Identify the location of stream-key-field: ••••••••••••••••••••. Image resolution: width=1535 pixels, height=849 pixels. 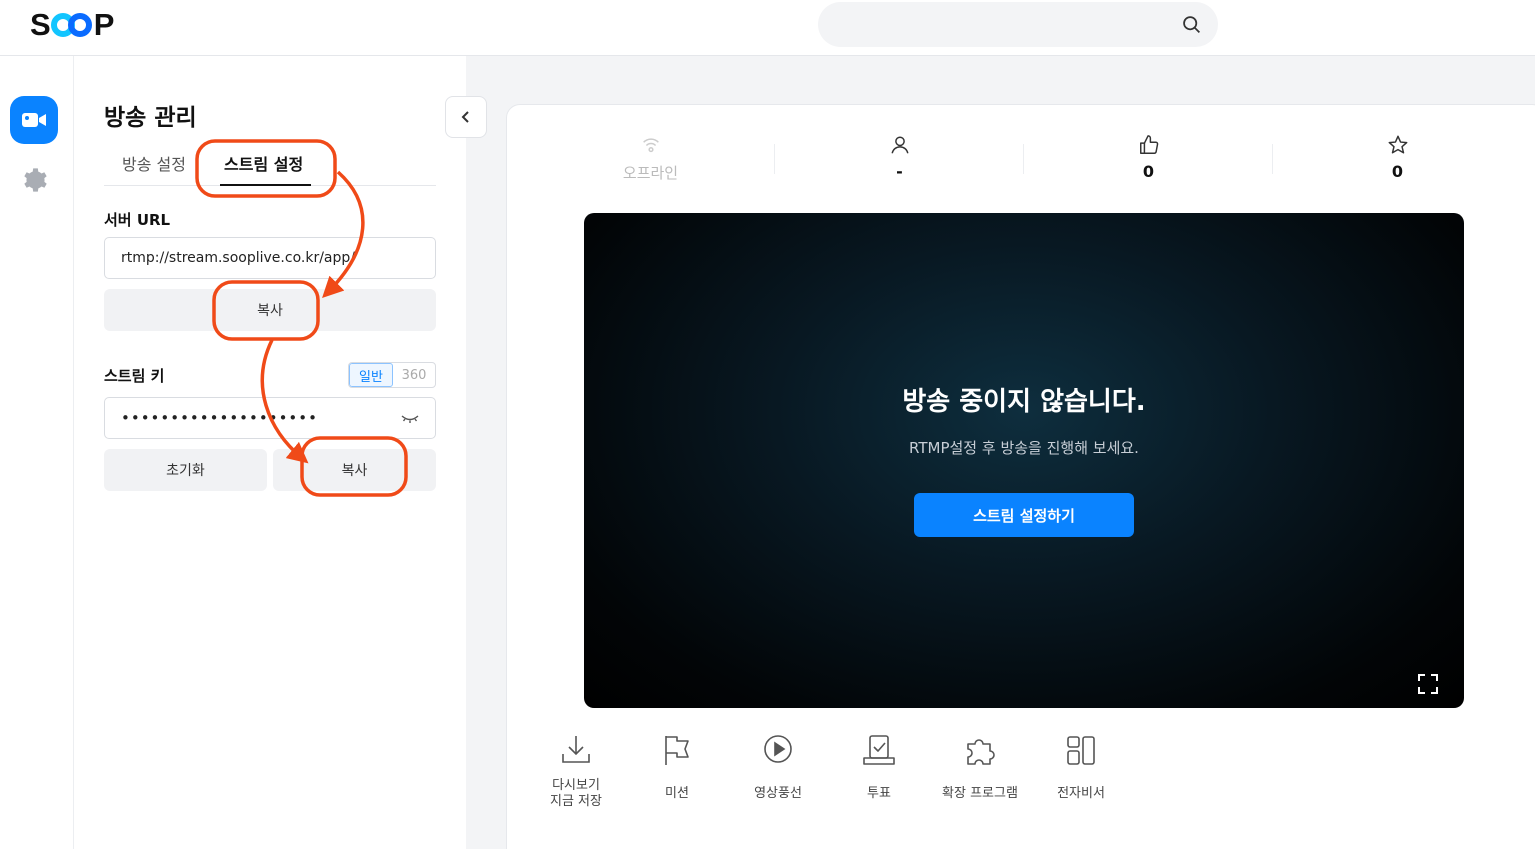
(270, 418).